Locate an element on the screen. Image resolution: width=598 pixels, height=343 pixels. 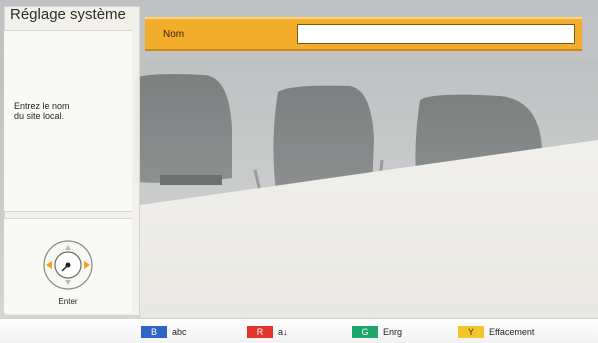
name-input is located at coordinates (436, 34).